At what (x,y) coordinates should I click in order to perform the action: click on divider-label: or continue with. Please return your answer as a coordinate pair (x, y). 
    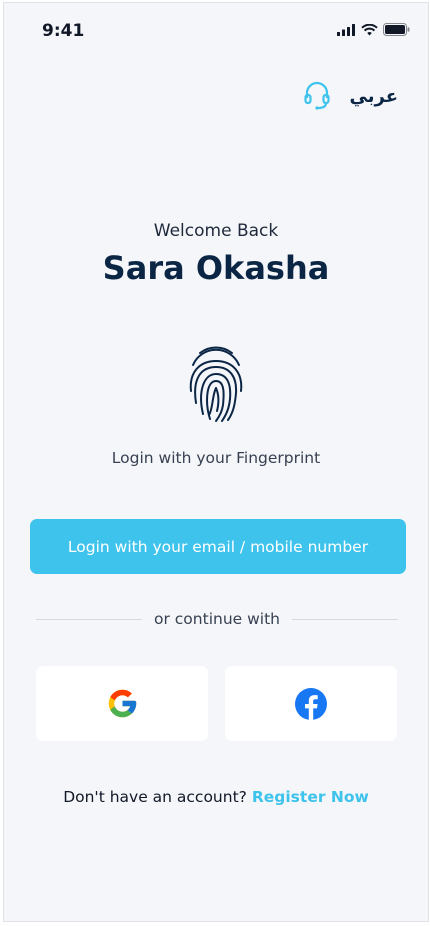
    Looking at the image, I should click on (217, 619).